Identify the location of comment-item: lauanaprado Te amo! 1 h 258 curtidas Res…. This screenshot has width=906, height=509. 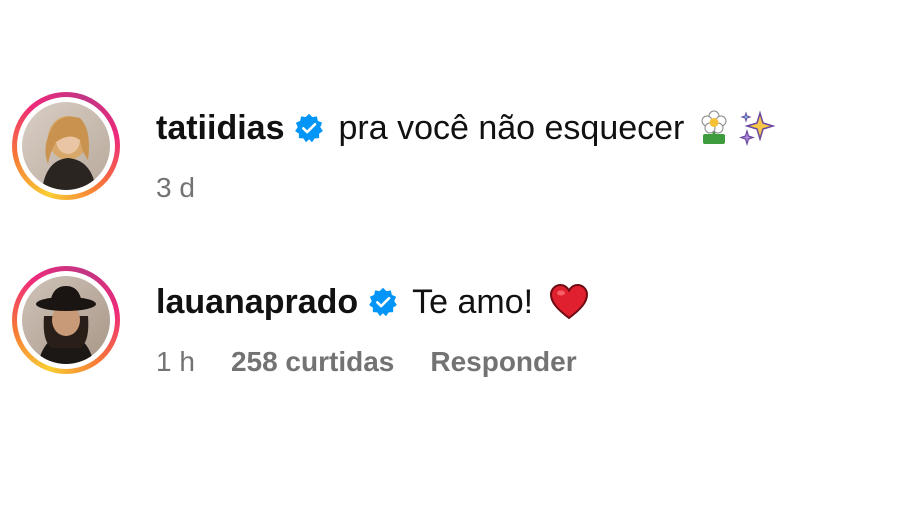
(312, 322).